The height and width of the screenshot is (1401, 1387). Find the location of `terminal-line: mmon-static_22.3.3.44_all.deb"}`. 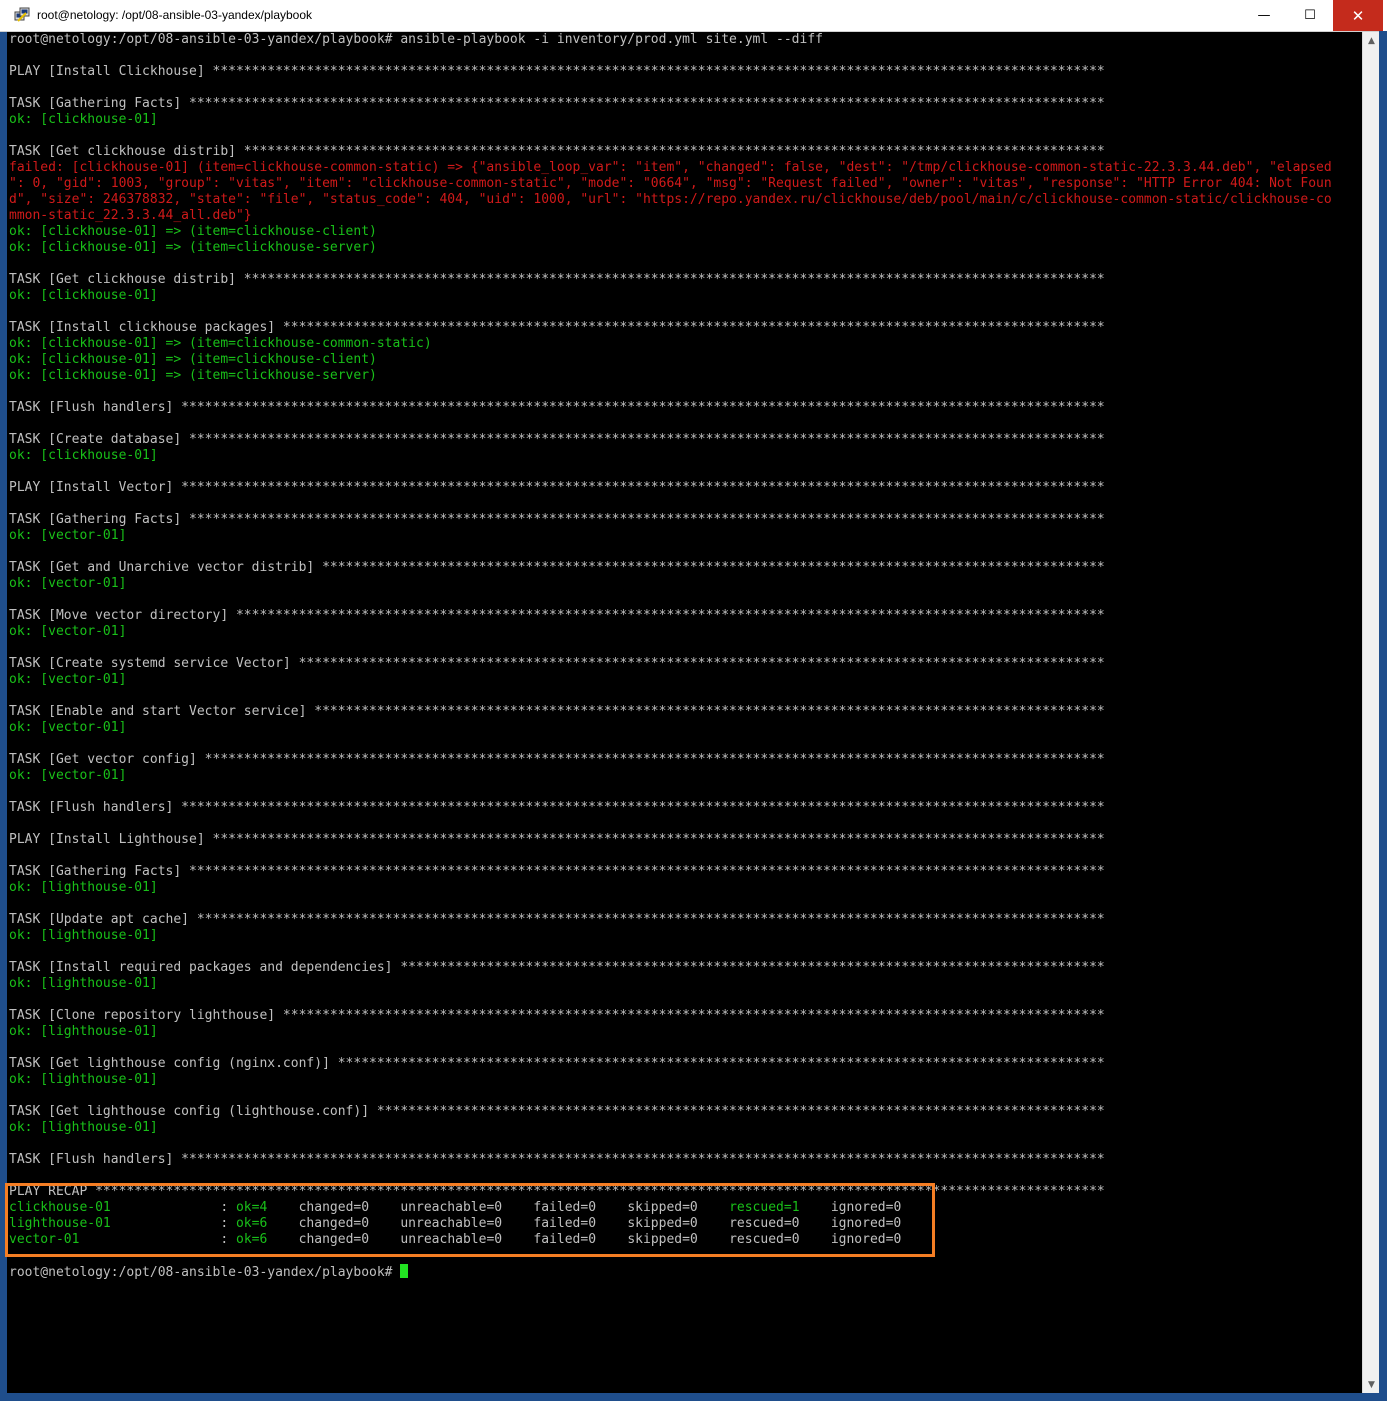

terminal-line: mmon-static_22.3.3.44_all.deb"} is located at coordinates (130, 216).